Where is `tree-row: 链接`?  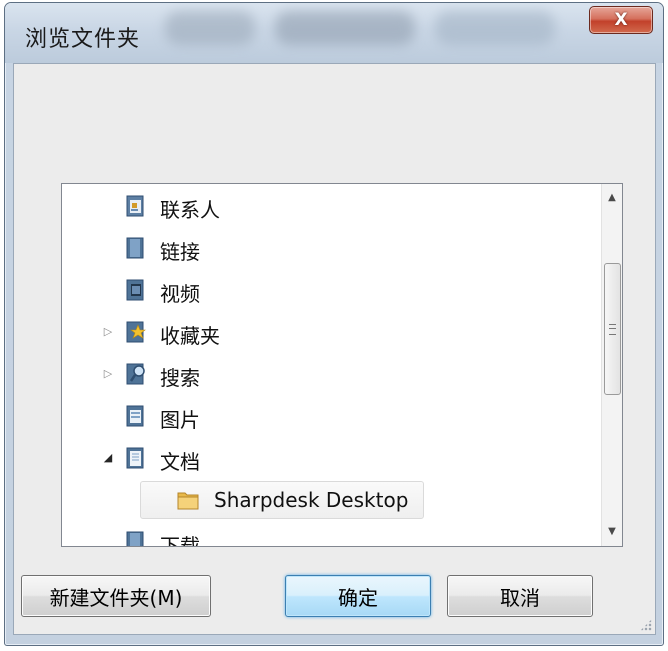 tree-row: 链接 is located at coordinates (332, 248).